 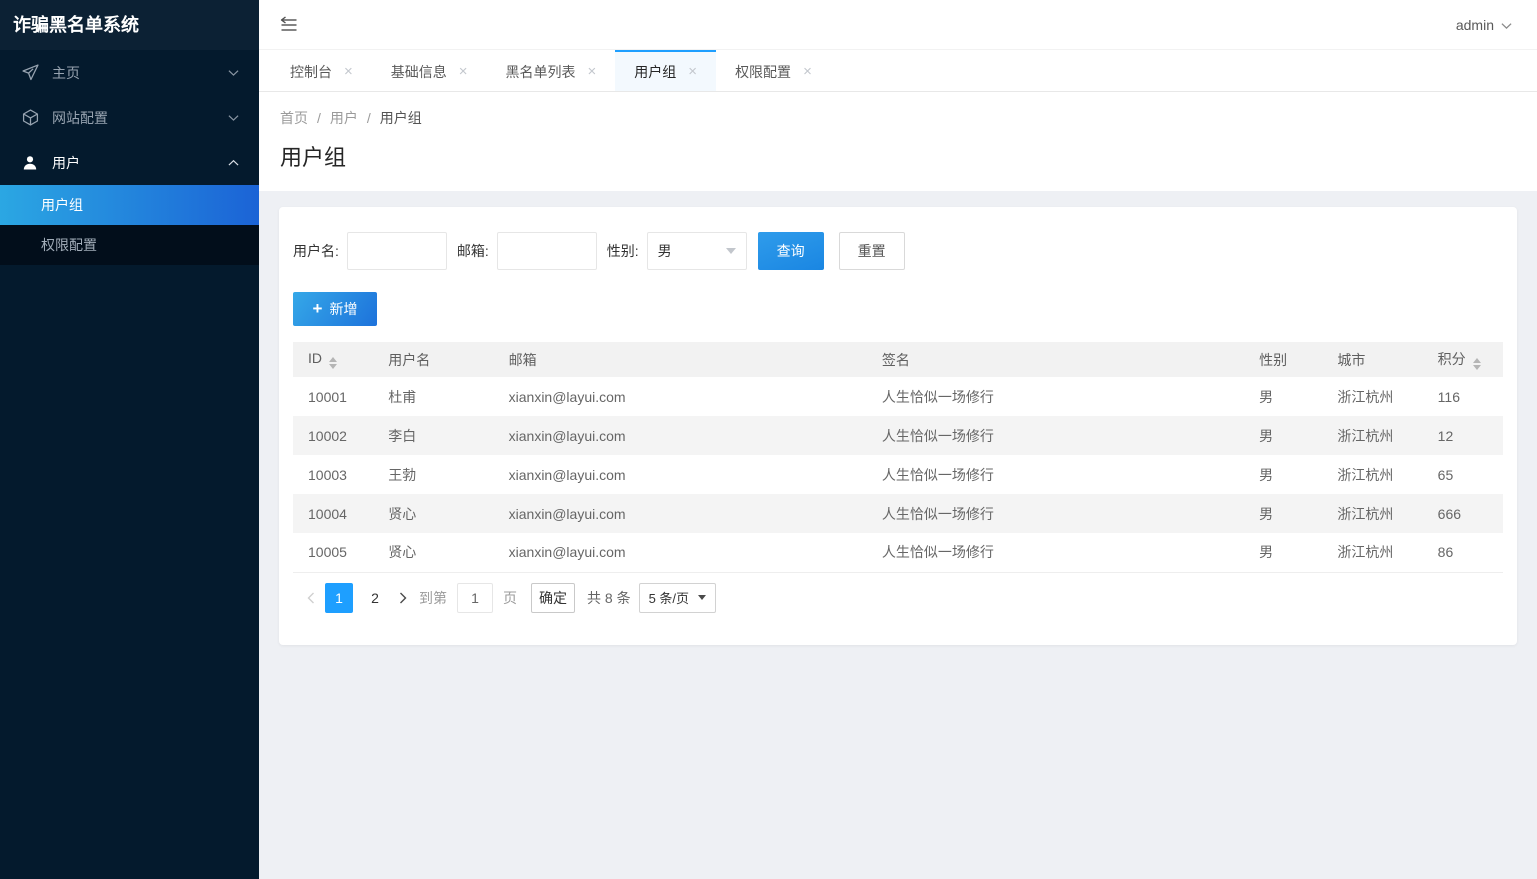 What do you see at coordinates (30, 162) in the screenshot?
I see `user-icon` at bounding box center [30, 162].